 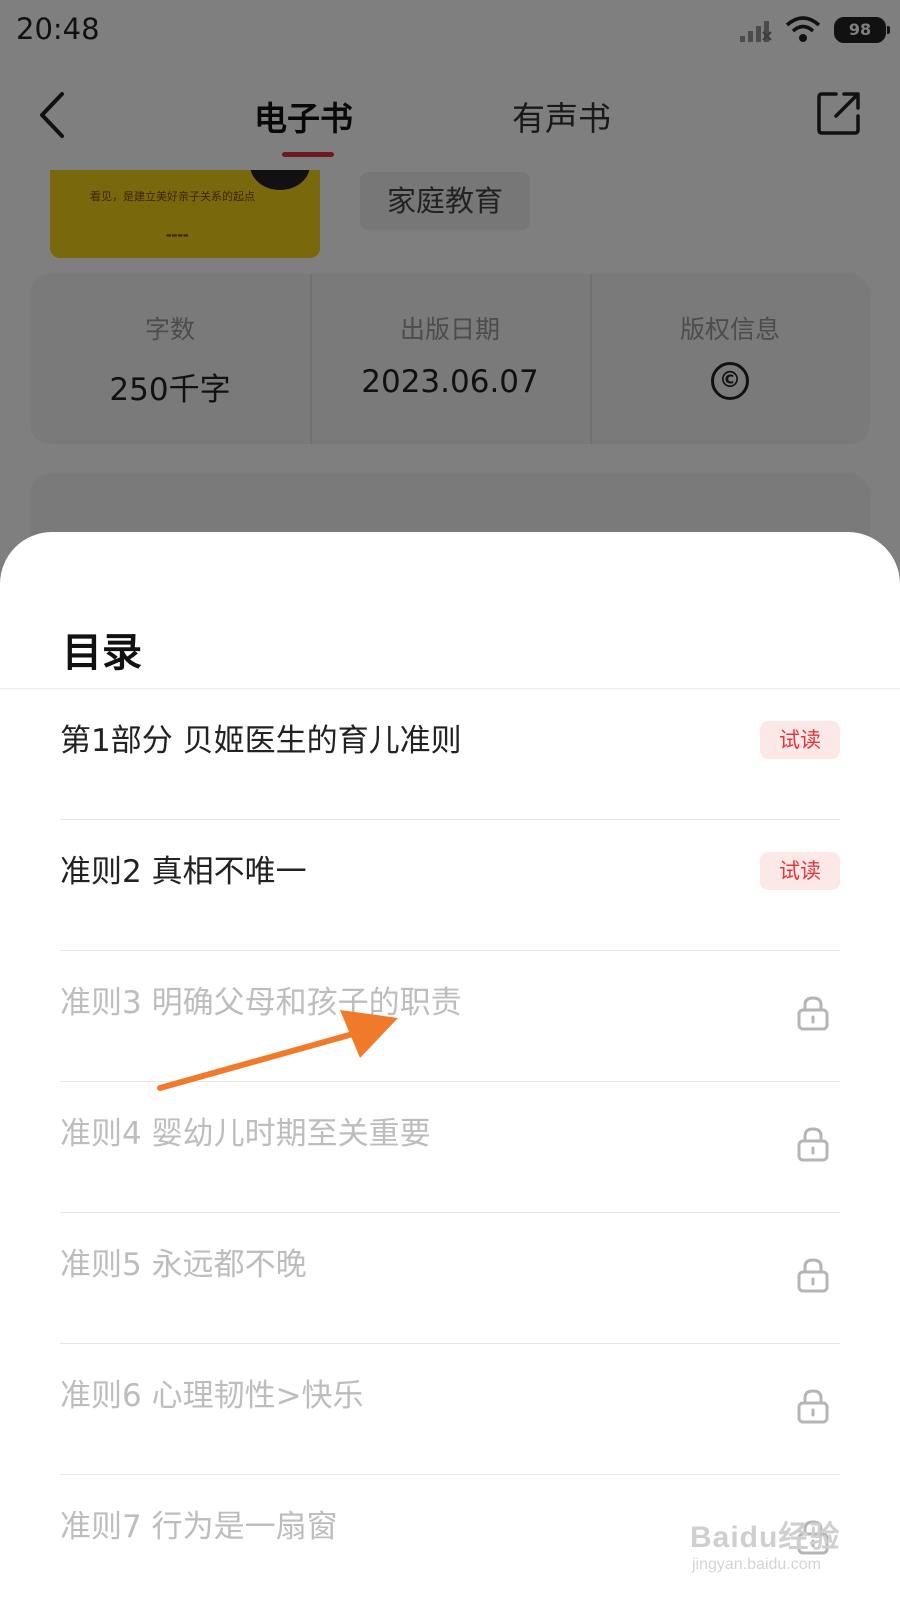 I want to click on toc-item: 第1部分 贝姬医生的育儿准则 试读, so click(x=450, y=754).